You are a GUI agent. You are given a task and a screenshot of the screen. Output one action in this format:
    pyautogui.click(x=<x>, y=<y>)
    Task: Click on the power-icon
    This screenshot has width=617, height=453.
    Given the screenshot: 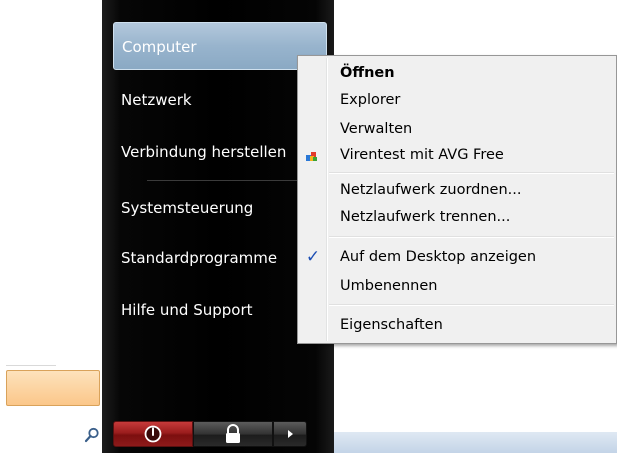 What is the action you would take?
    pyautogui.click(x=153, y=434)
    